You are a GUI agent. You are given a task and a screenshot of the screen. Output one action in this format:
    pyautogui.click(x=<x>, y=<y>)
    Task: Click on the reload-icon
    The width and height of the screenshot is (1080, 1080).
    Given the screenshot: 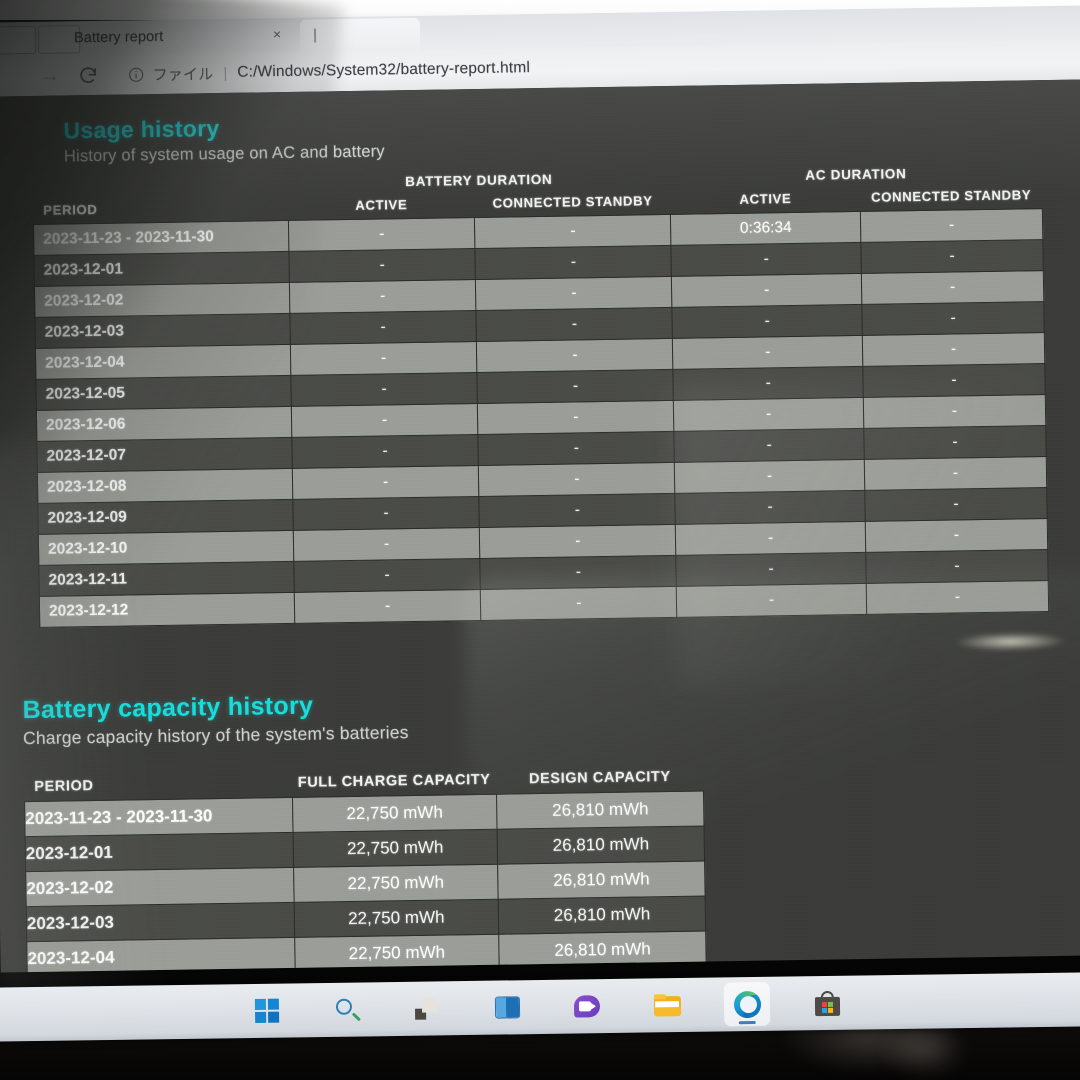 What is the action you would take?
    pyautogui.click(x=87, y=75)
    